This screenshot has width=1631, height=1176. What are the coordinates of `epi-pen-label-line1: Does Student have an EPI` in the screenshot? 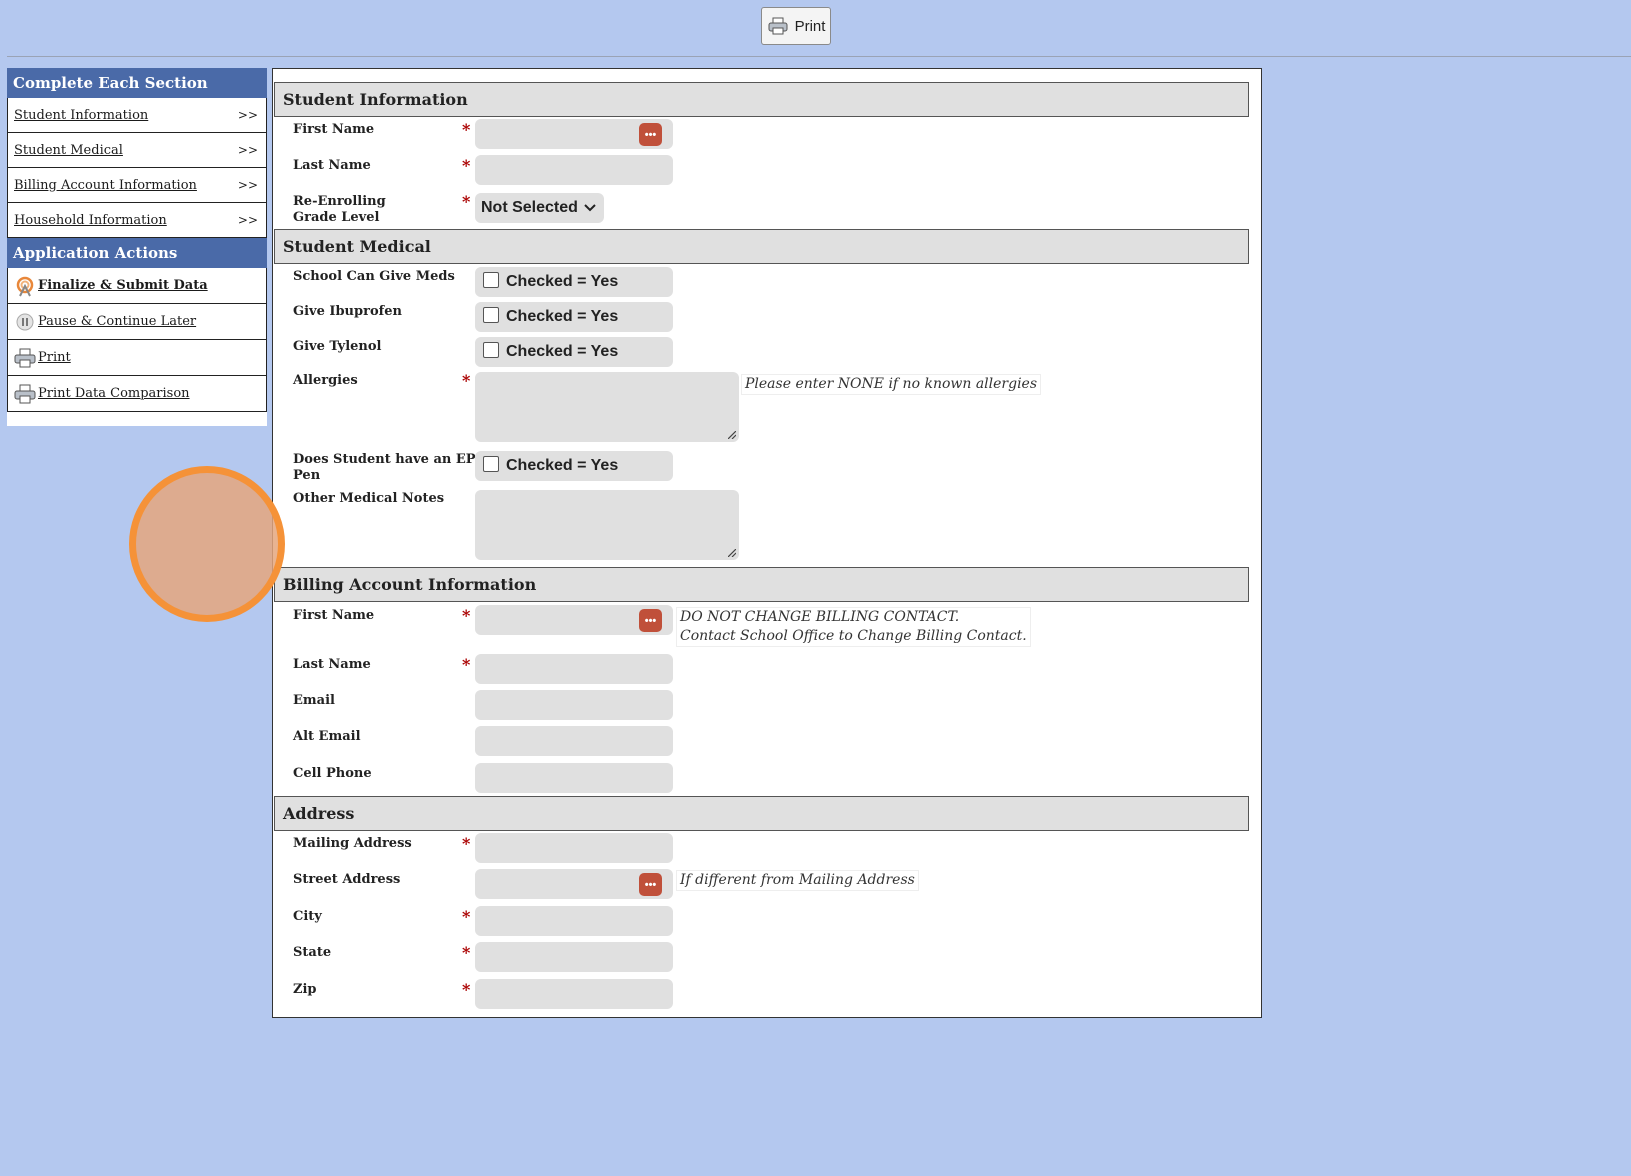 It's located at (387, 459).